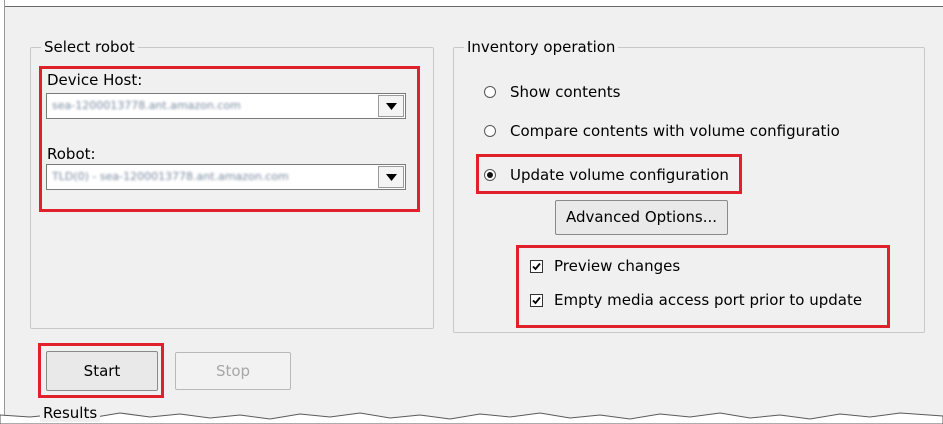 The image size is (943, 424). I want to click on window-left-edge, so click(2, 212).